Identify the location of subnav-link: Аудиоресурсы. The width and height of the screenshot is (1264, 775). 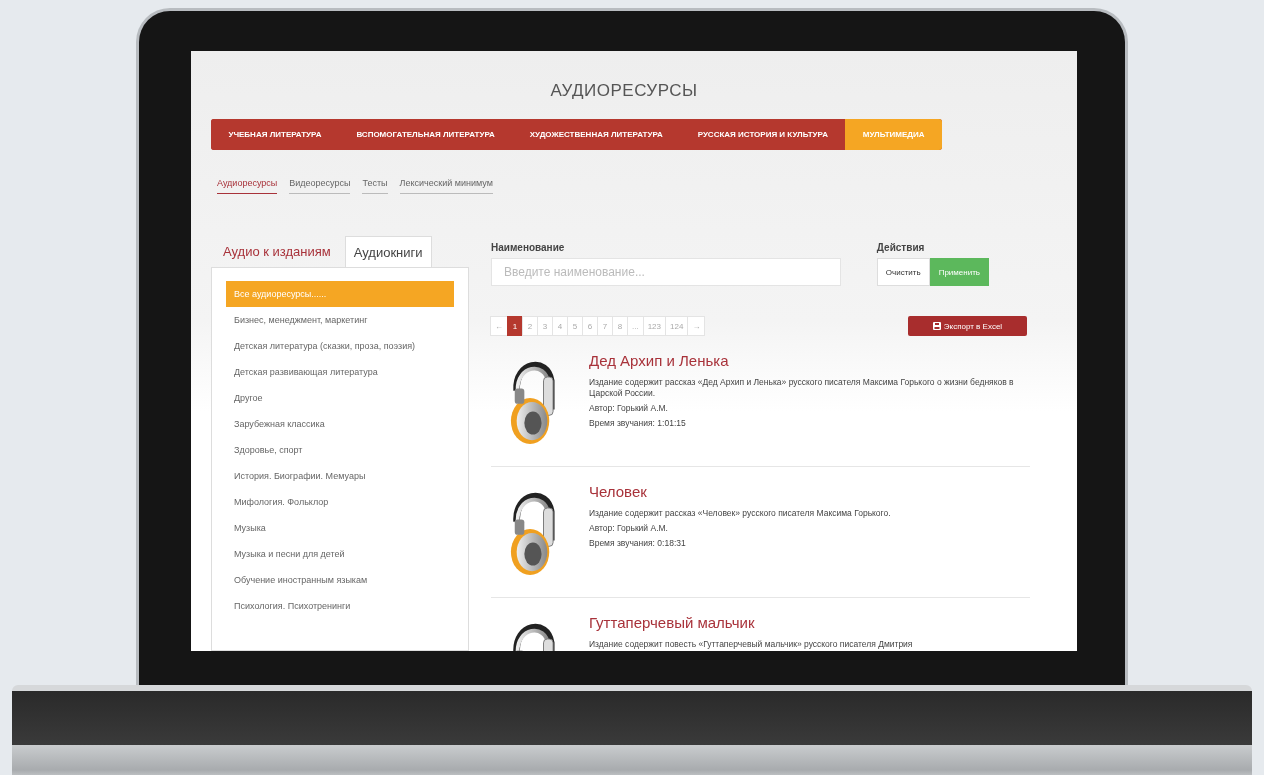
(247, 186).